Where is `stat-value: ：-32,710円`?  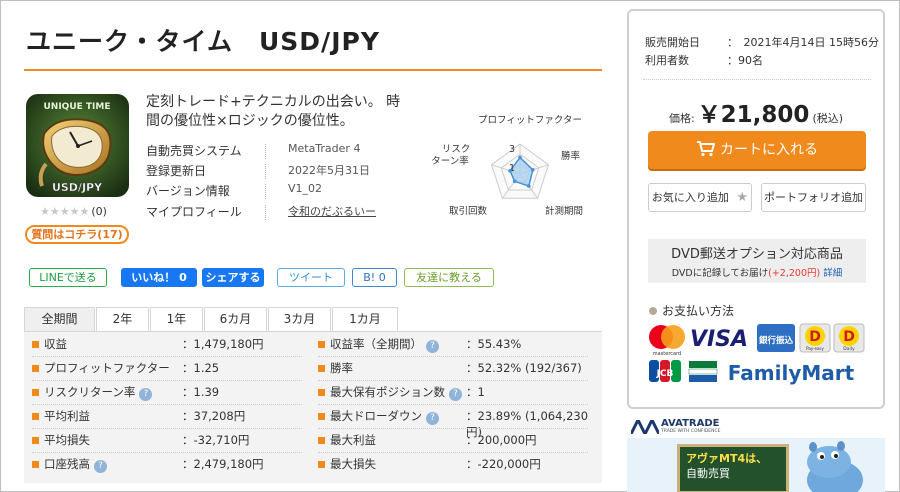
stat-value: ：-32,710円 is located at coordinates (216, 440).